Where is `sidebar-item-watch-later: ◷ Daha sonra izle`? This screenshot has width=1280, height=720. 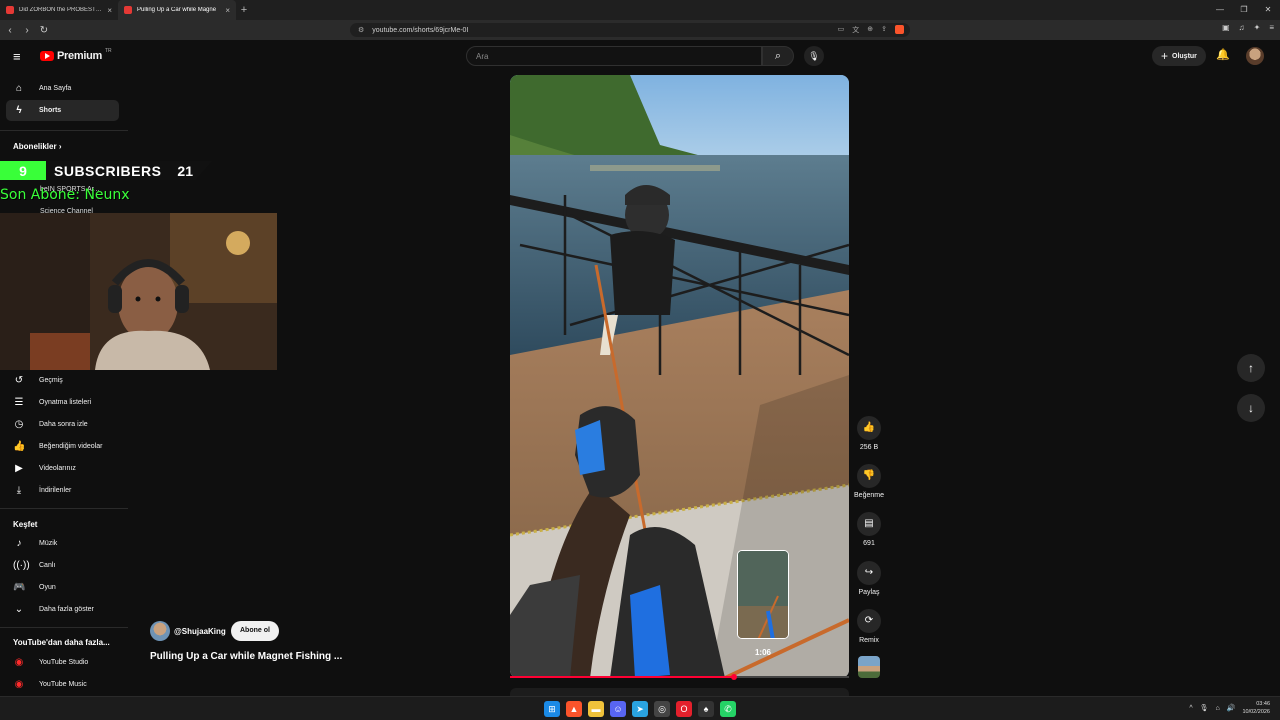 sidebar-item-watch-later: ◷ Daha sonra izle is located at coordinates (62, 424).